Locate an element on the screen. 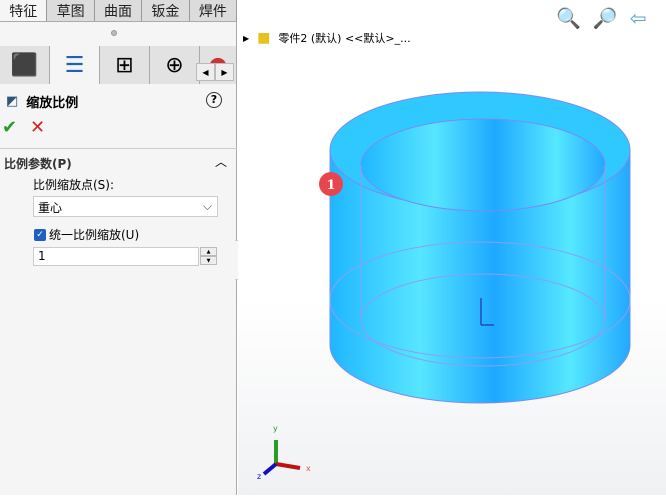 This screenshot has width=666, height=498. uniform-scale-checkbox: ✓ 统一比例缩放(U) is located at coordinates (86, 234).